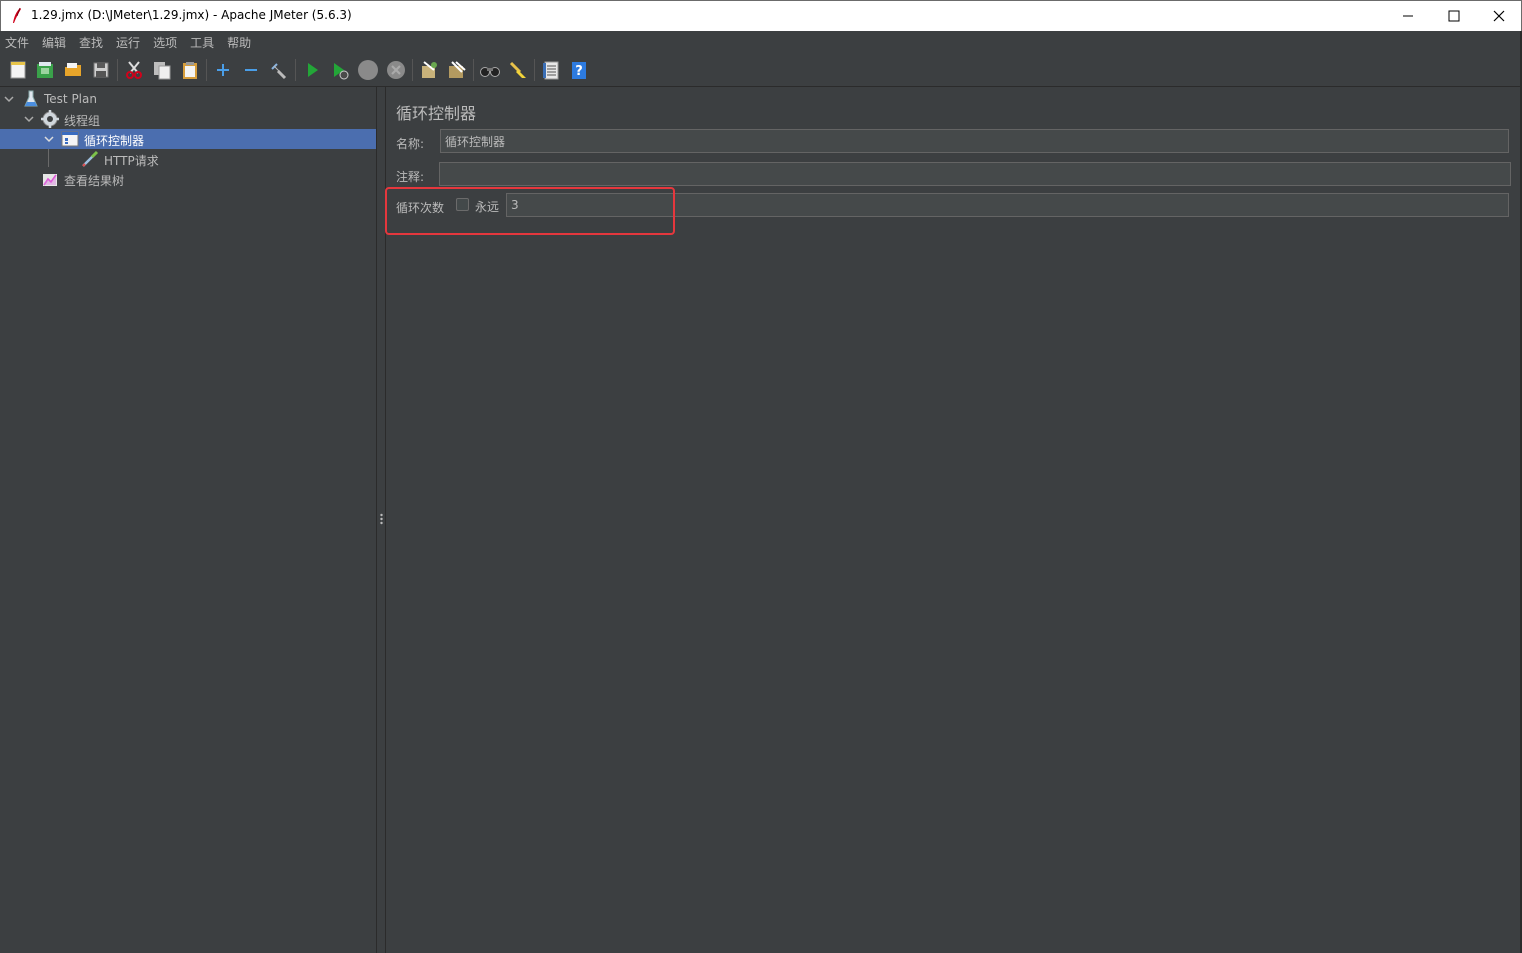 The image size is (1522, 953). What do you see at coordinates (73, 70) in the screenshot?
I see `open-icon` at bounding box center [73, 70].